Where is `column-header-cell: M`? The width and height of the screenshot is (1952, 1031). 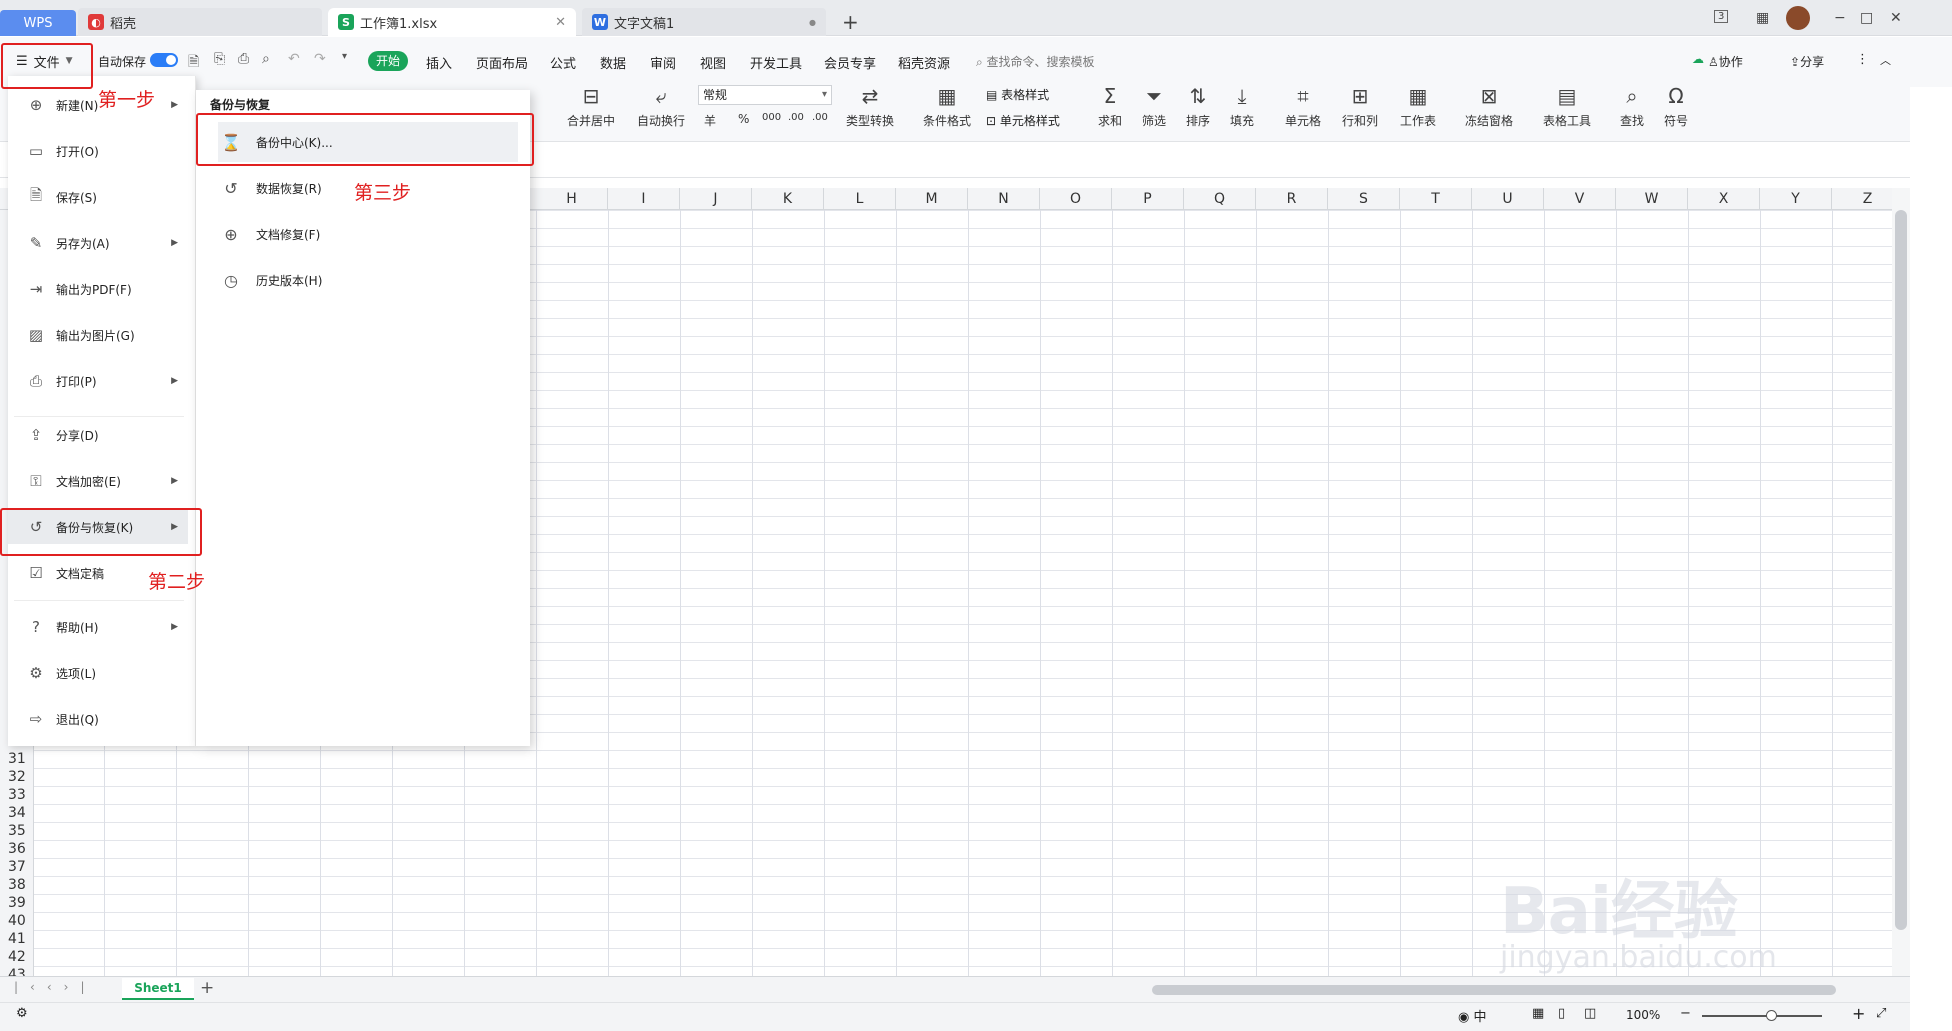 column-header-cell: M is located at coordinates (932, 199).